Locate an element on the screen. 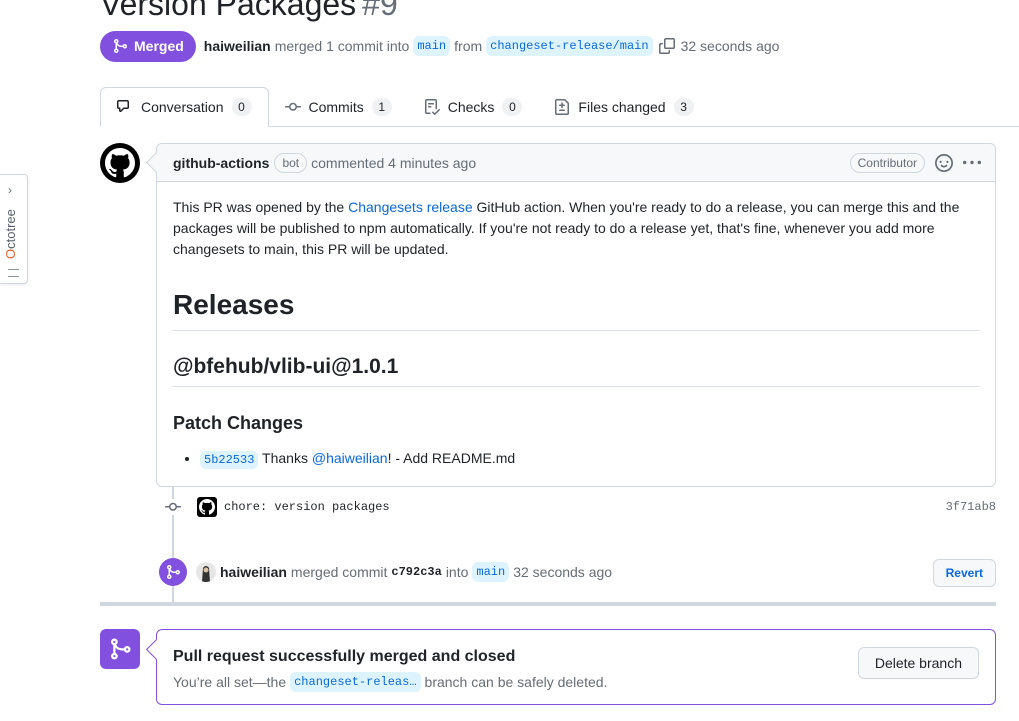  checklist-icon is located at coordinates (432, 107).